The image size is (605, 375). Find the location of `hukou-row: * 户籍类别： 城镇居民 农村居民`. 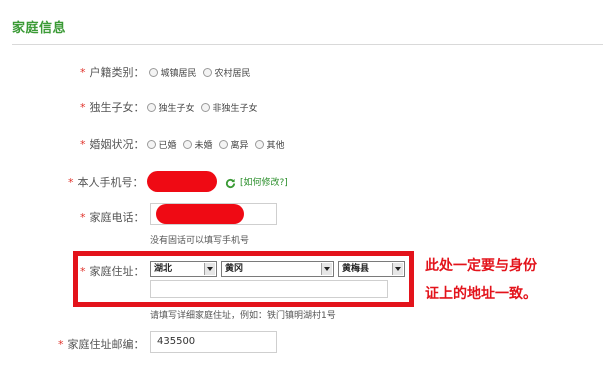

hukou-row: * 户籍类别： 城镇居民 农村居民 is located at coordinates (168, 72).